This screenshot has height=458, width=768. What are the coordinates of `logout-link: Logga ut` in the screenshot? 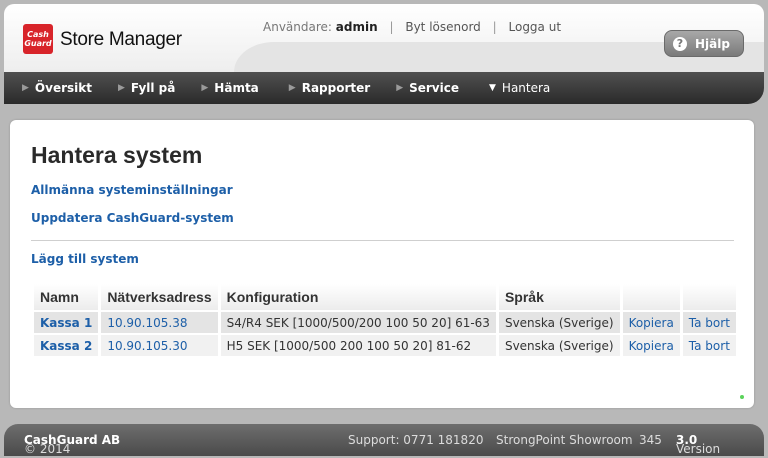 It's located at (535, 27).